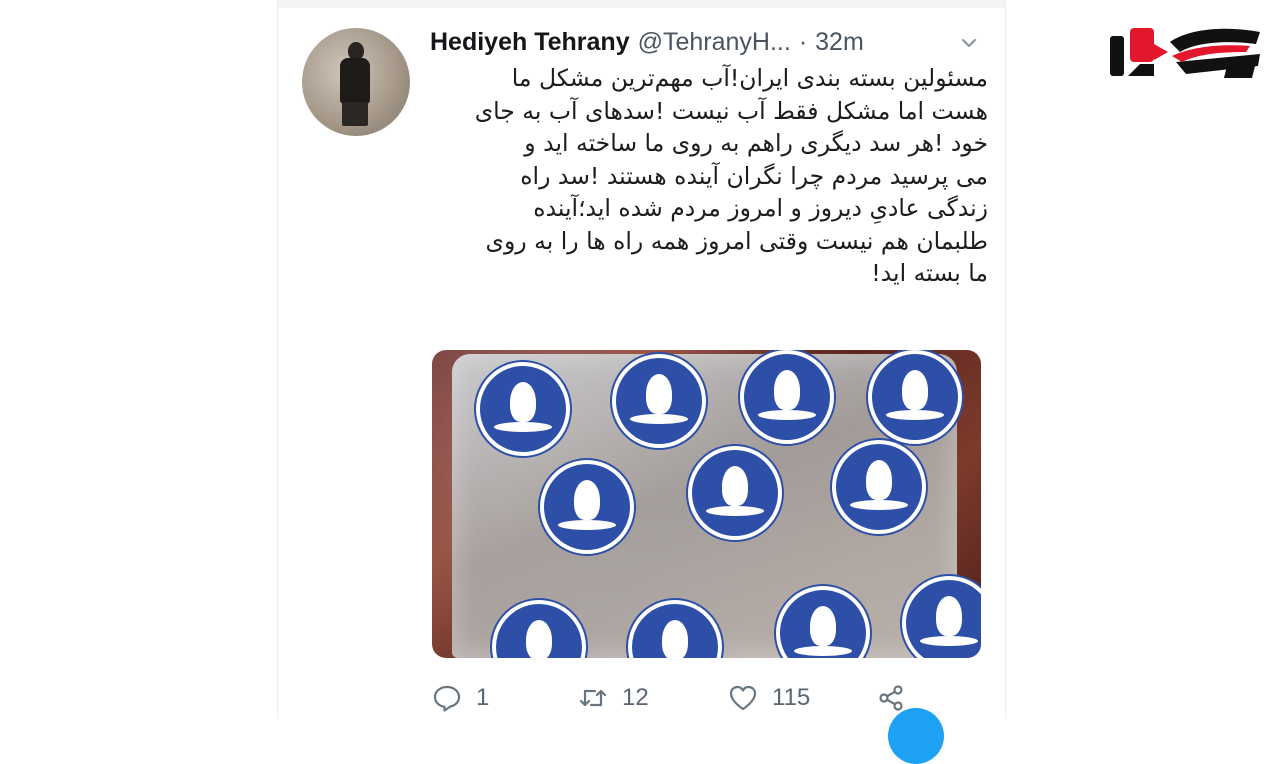 This screenshot has height=764, width=1280. What do you see at coordinates (743, 698) in the screenshot?
I see `heart-icon` at bounding box center [743, 698].